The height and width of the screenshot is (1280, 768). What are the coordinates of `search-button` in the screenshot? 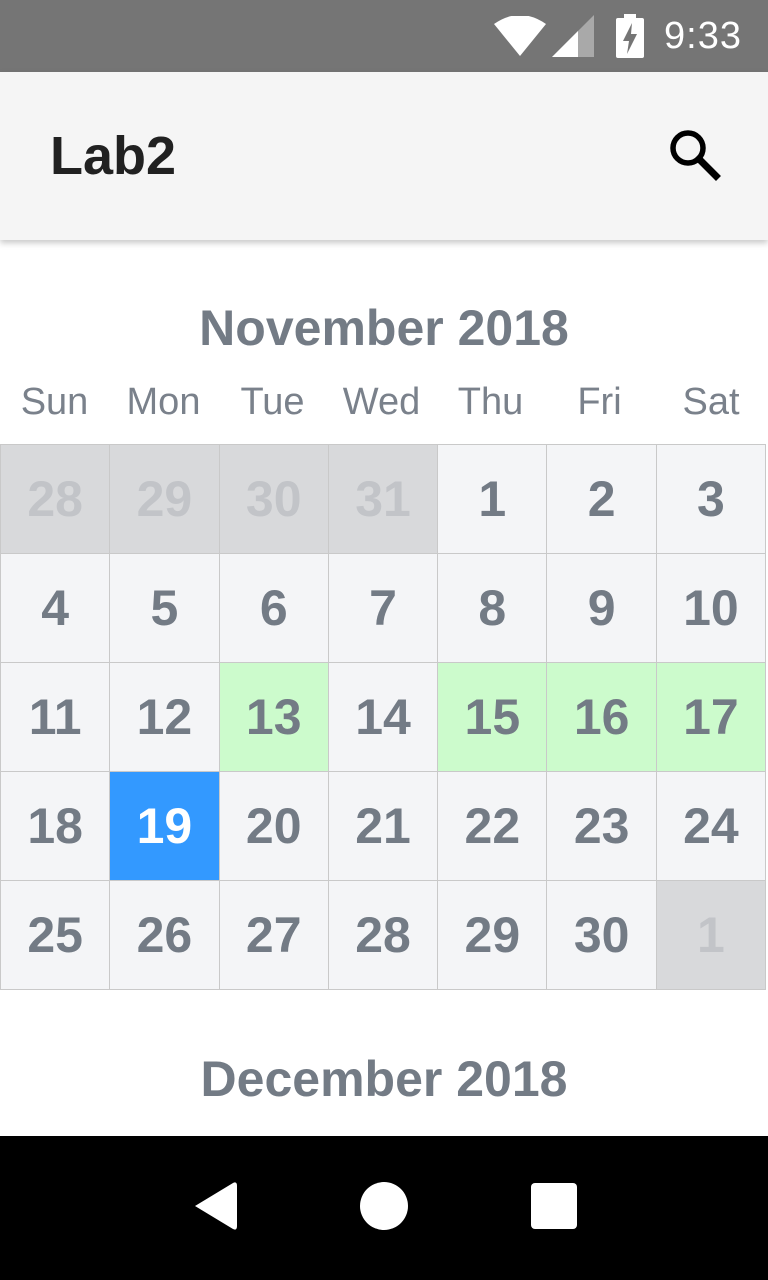 It's located at (694, 156).